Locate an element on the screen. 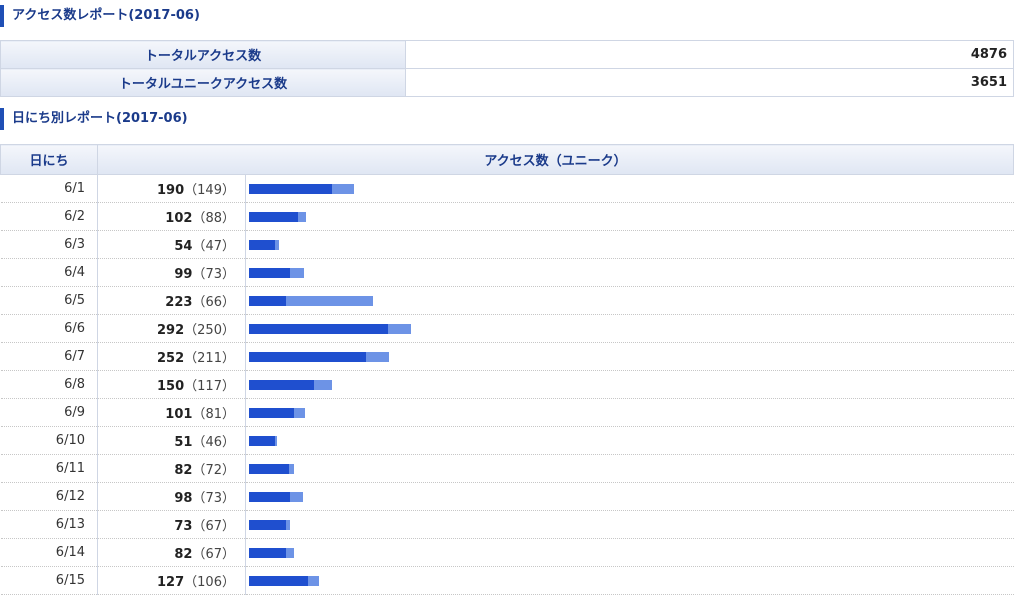 This screenshot has height=595, width=1024. summary-row-total: トータルアクセス数 4876 is located at coordinates (507, 54).